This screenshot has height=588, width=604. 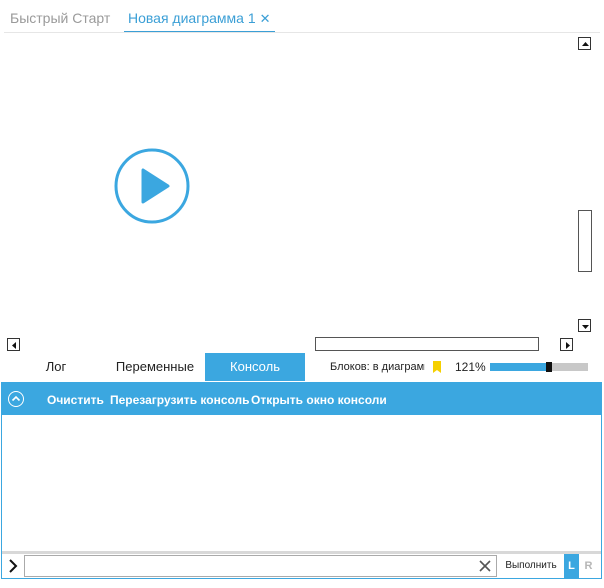 What do you see at coordinates (437, 367) in the screenshot?
I see `bookmark-icon` at bounding box center [437, 367].